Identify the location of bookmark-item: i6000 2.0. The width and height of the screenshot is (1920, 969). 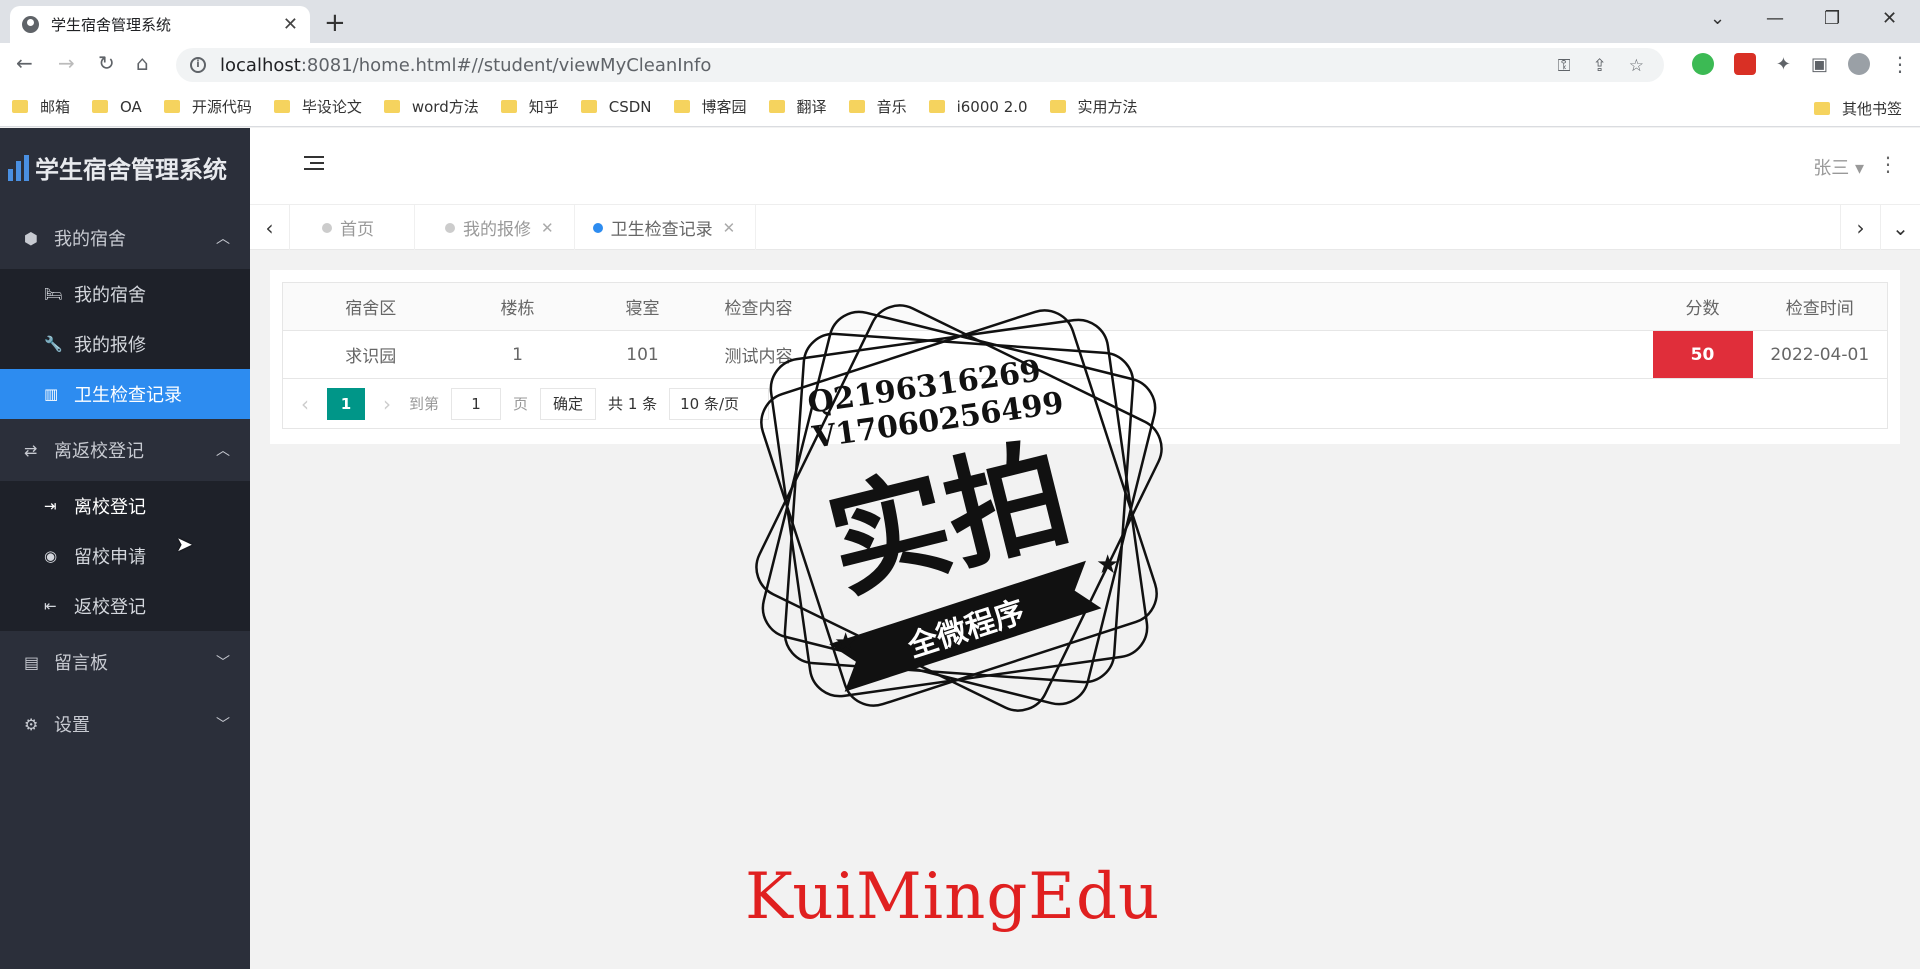
(978, 107).